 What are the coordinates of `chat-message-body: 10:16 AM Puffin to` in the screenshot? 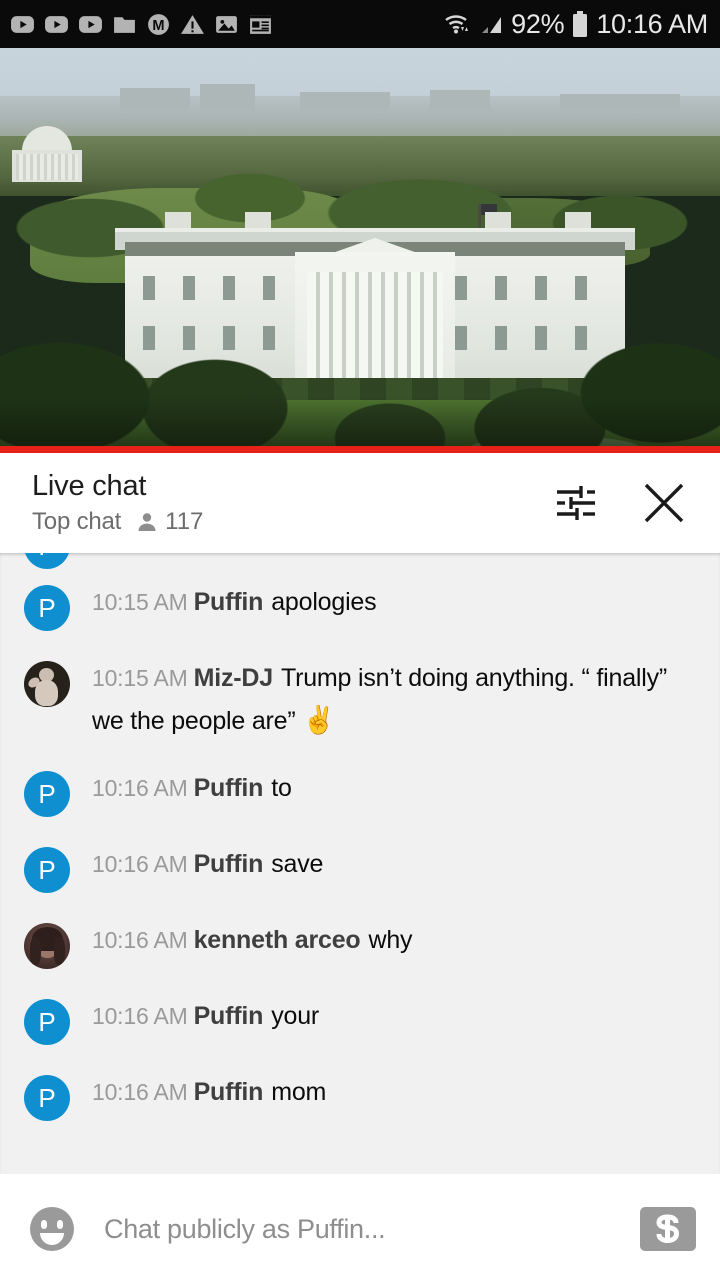 It's located at (395, 789).